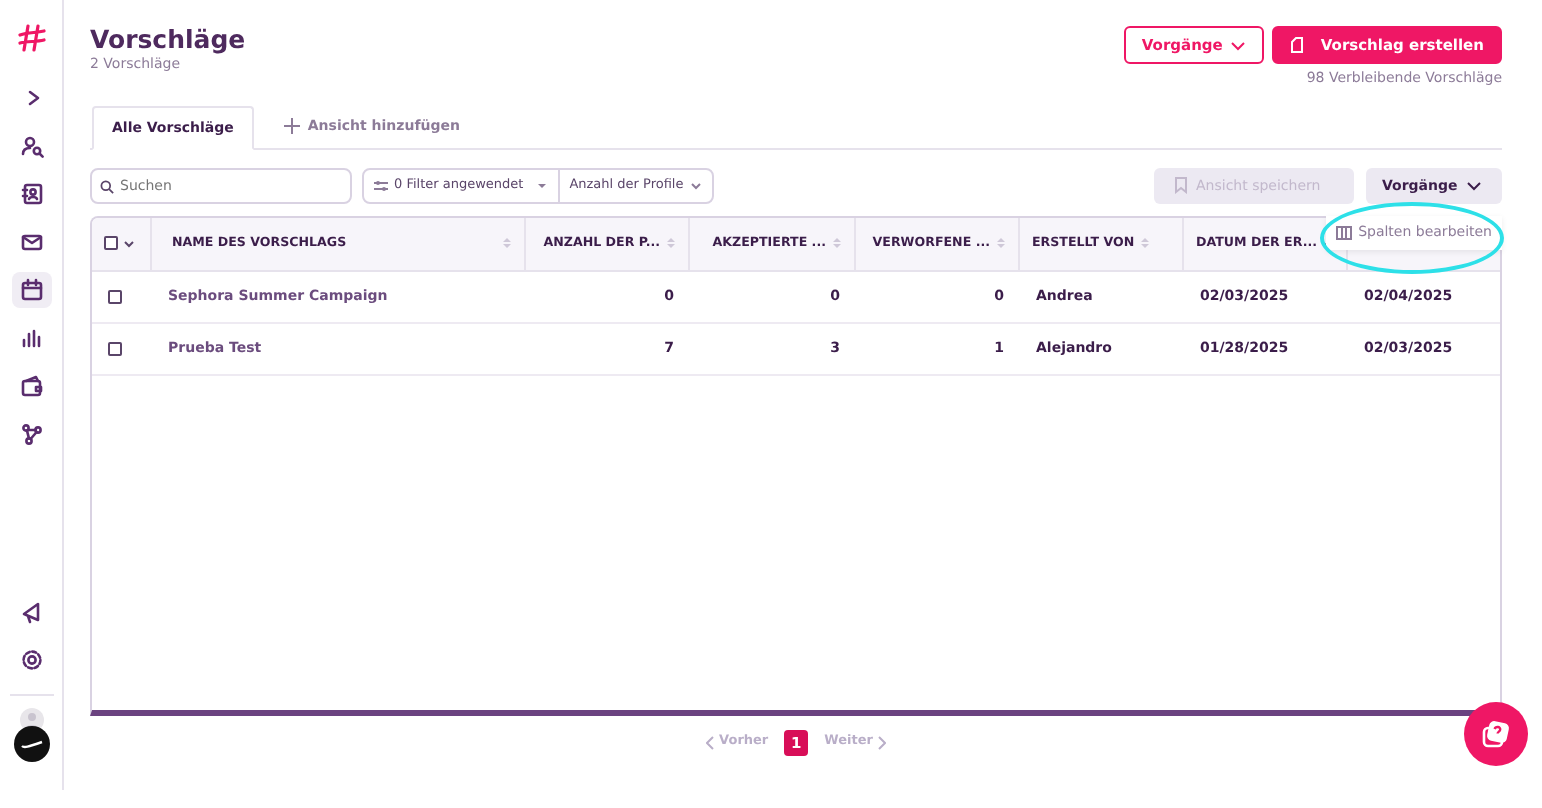 Image resolution: width=1542 pixels, height=808 pixels. Describe the element at coordinates (1297, 45) in the screenshot. I see `document-icon` at that location.